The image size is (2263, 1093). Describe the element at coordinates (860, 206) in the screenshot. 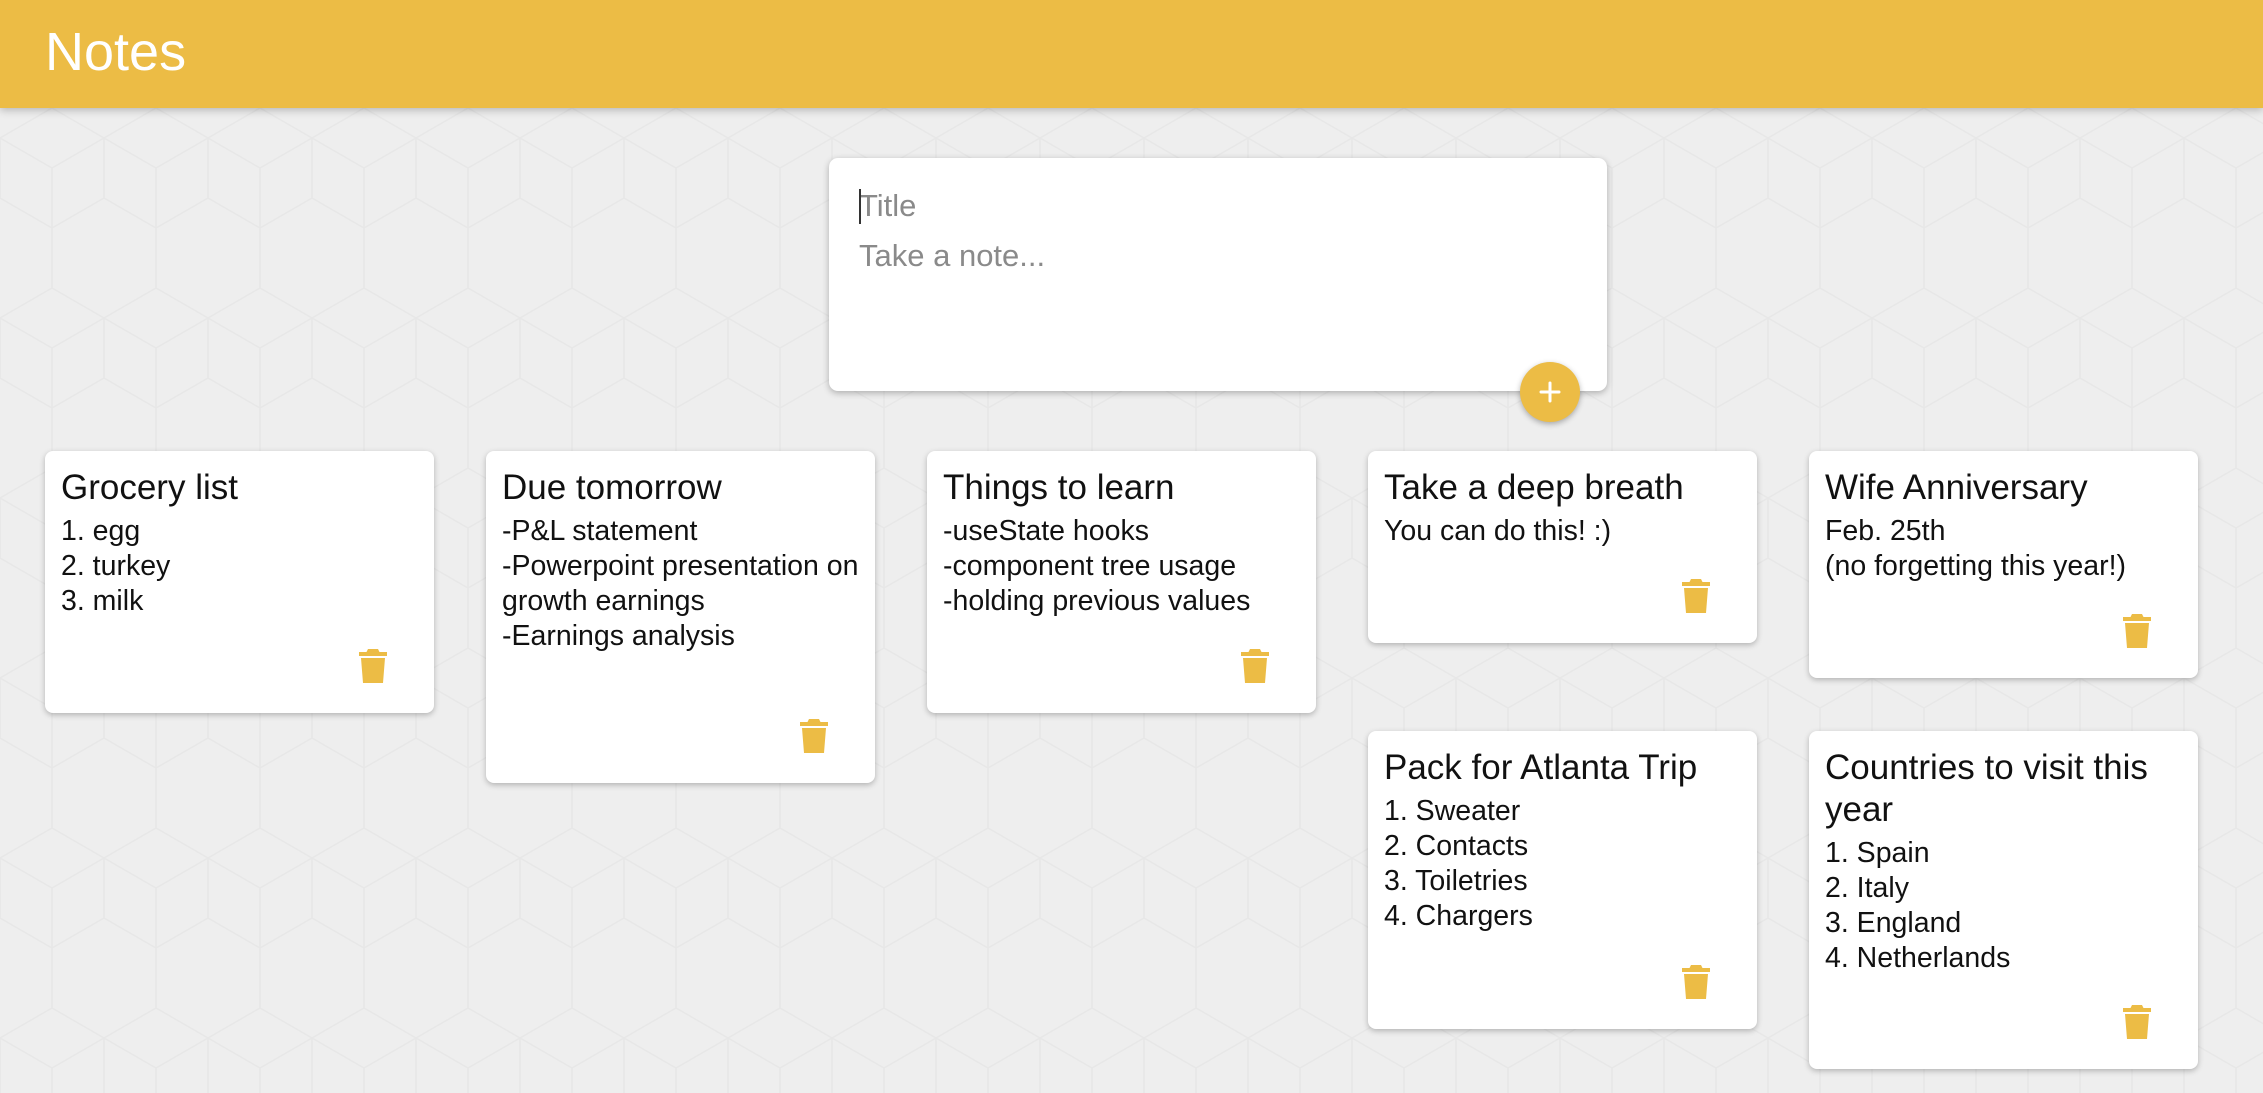

I see `text-cursor` at that location.